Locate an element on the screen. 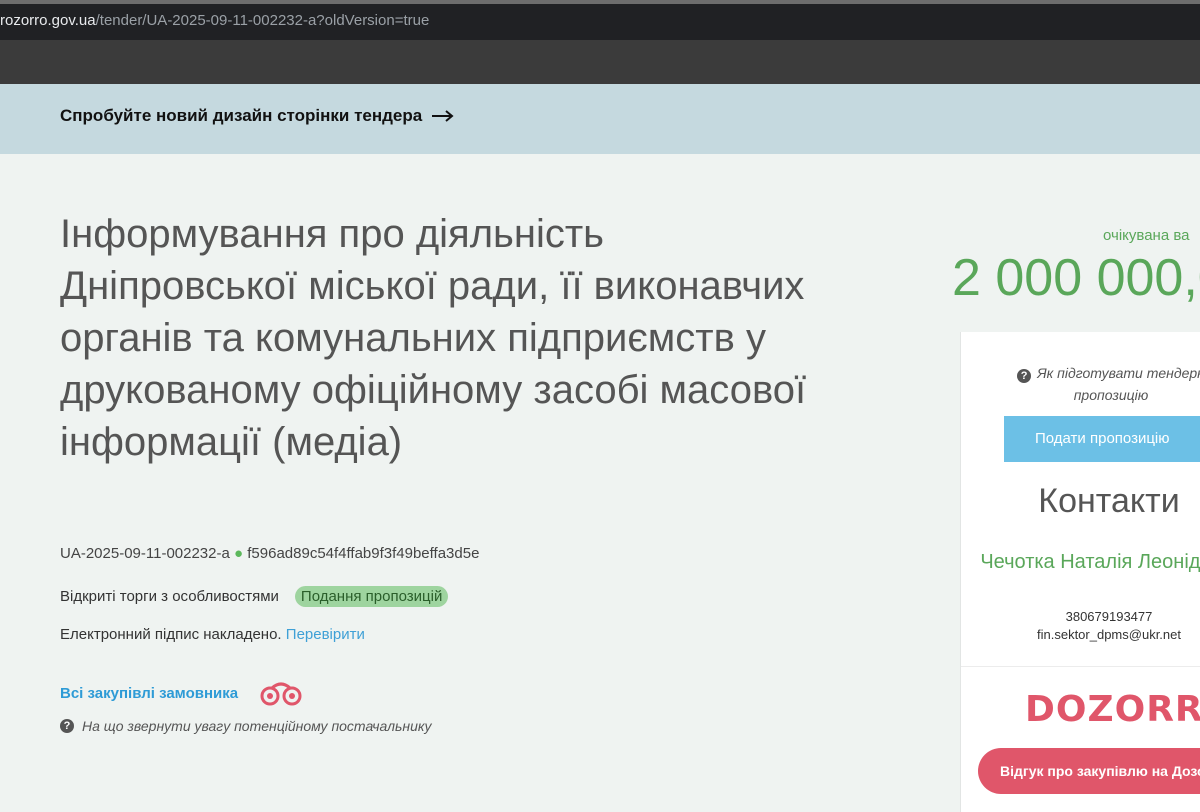 The width and height of the screenshot is (1200, 812). contact-name: Чечотка Наталія Леонідівна is located at coordinates (1090, 562).